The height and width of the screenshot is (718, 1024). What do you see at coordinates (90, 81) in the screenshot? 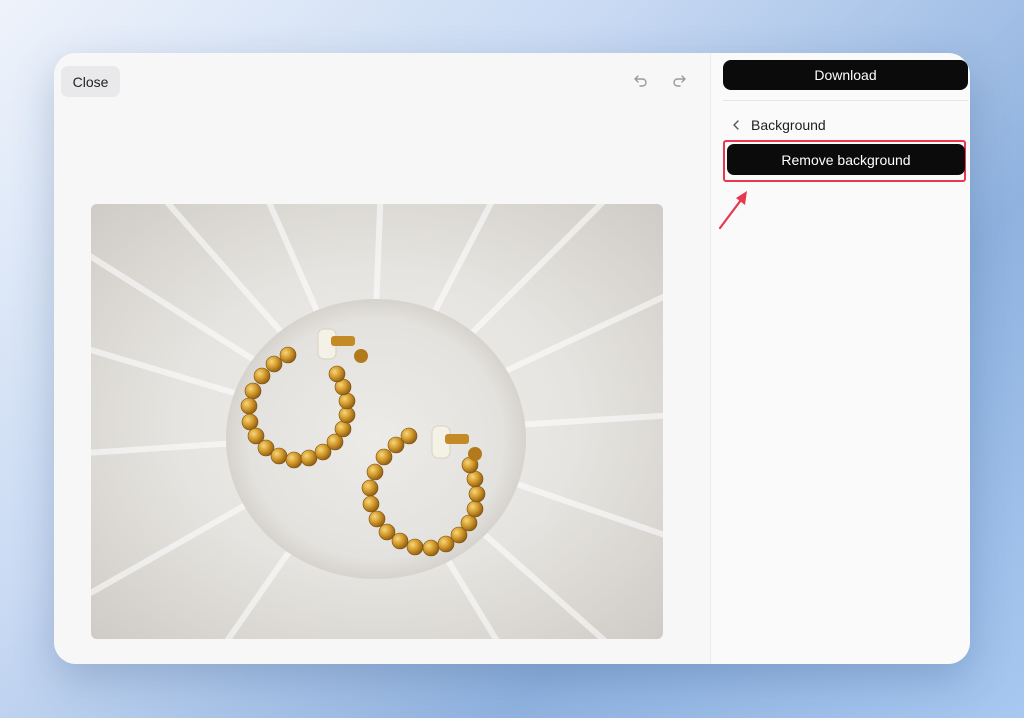
I see `close-button: Close` at bounding box center [90, 81].